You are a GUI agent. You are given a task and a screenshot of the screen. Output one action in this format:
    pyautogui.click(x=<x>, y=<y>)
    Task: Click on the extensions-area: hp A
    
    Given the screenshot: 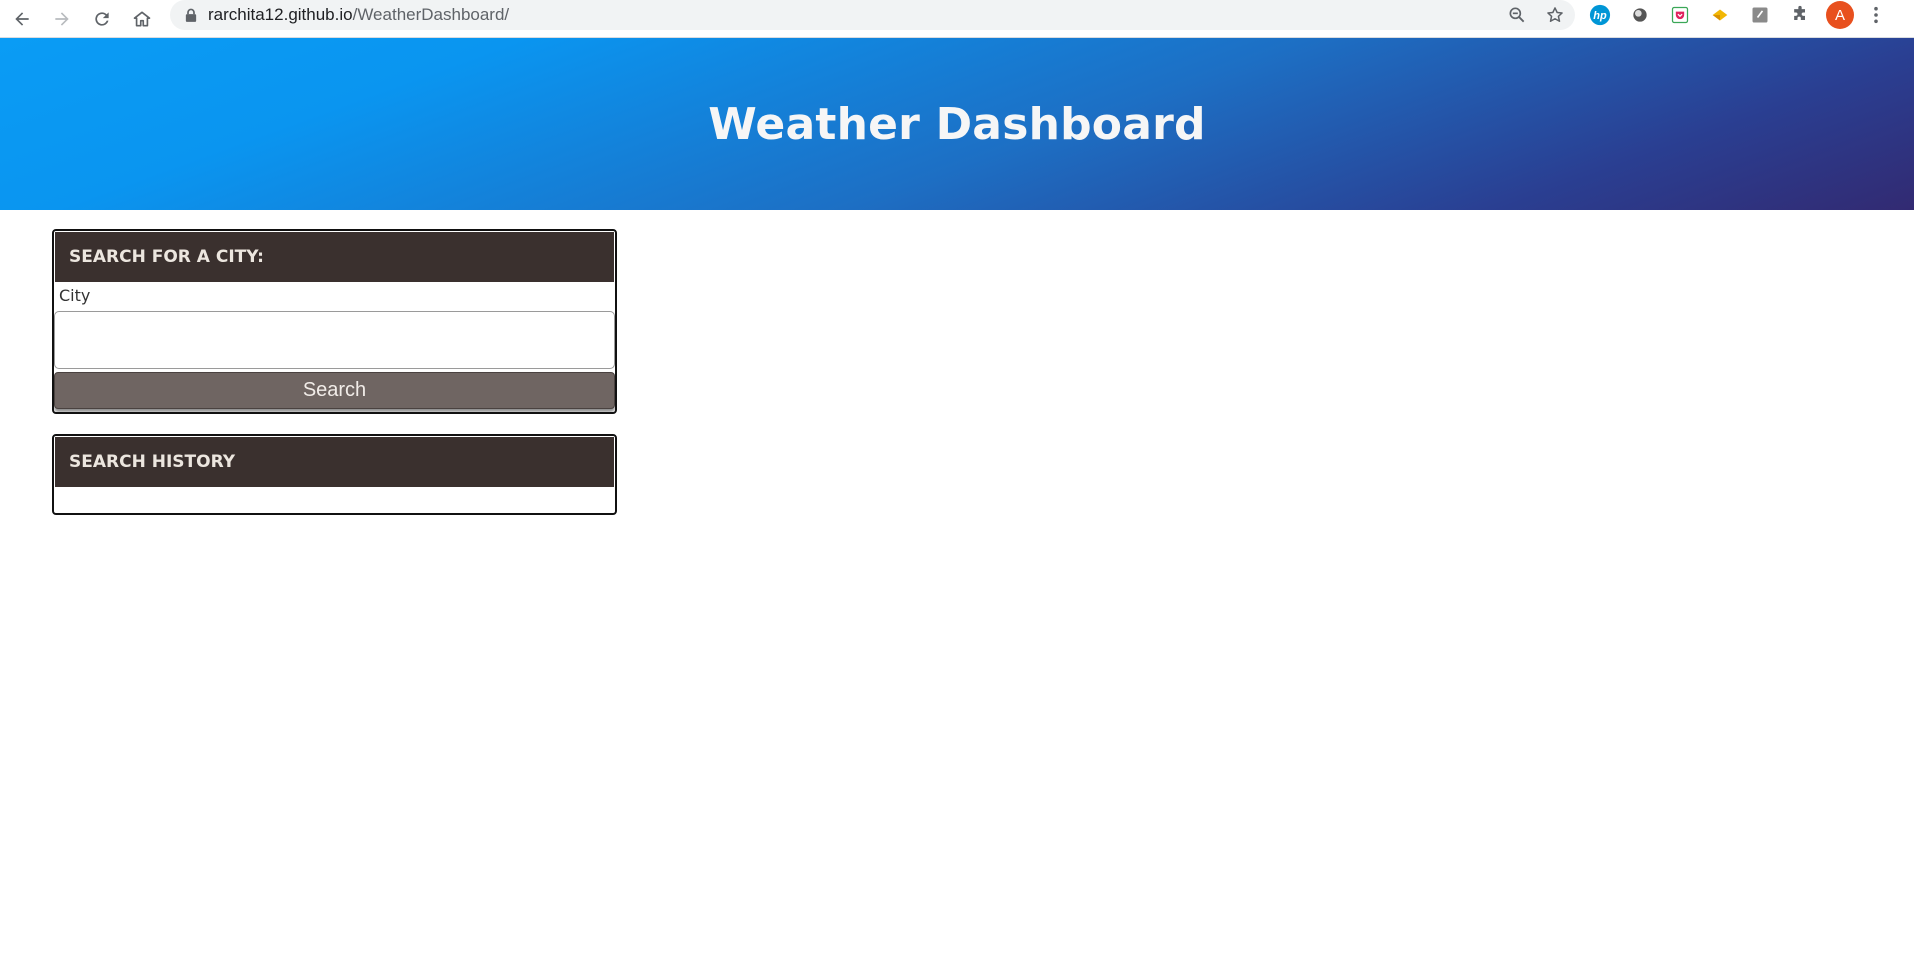 What is the action you would take?
    pyautogui.click(x=1736, y=15)
    